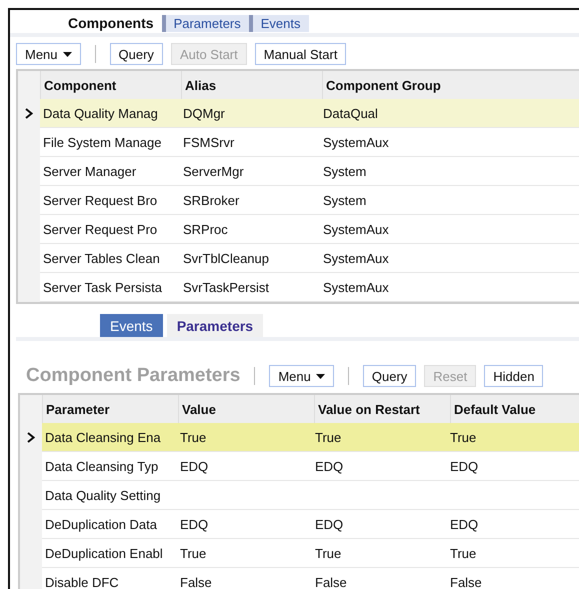 The width and height of the screenshot is (579, 589). I want to click on toolbar-button: Manual Start, so click(300, 54).